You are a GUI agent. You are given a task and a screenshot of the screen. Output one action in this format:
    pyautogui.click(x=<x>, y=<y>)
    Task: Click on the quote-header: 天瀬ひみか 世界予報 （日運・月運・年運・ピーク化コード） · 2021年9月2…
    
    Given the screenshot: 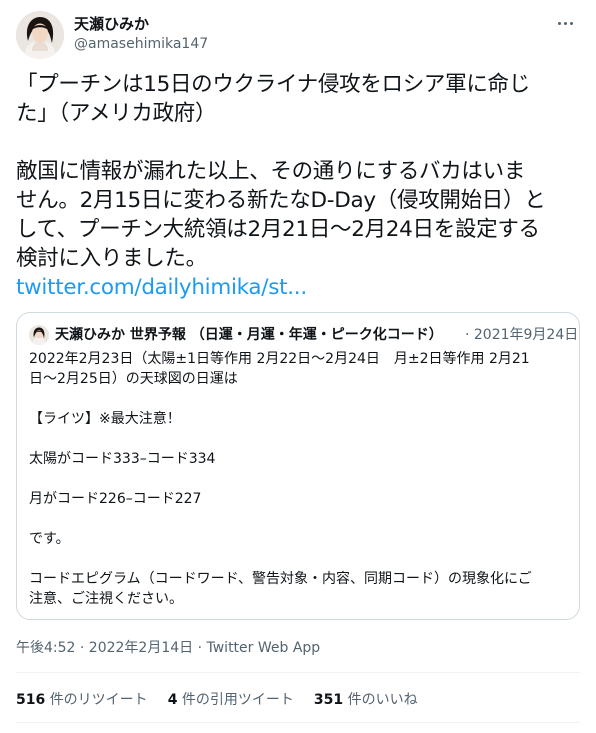 What is the action you would take?
    pyautogui.click(x=303, y=335)
    